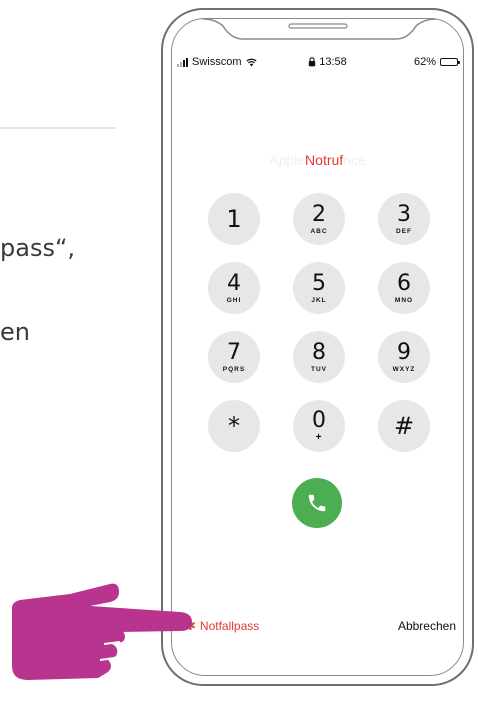 This screenshot has height=701, width=478. What do you see at coordinates (427, 626) in the screenshot?
I see `cancel-button: Abbrechen` at bounding box center [427, 626].